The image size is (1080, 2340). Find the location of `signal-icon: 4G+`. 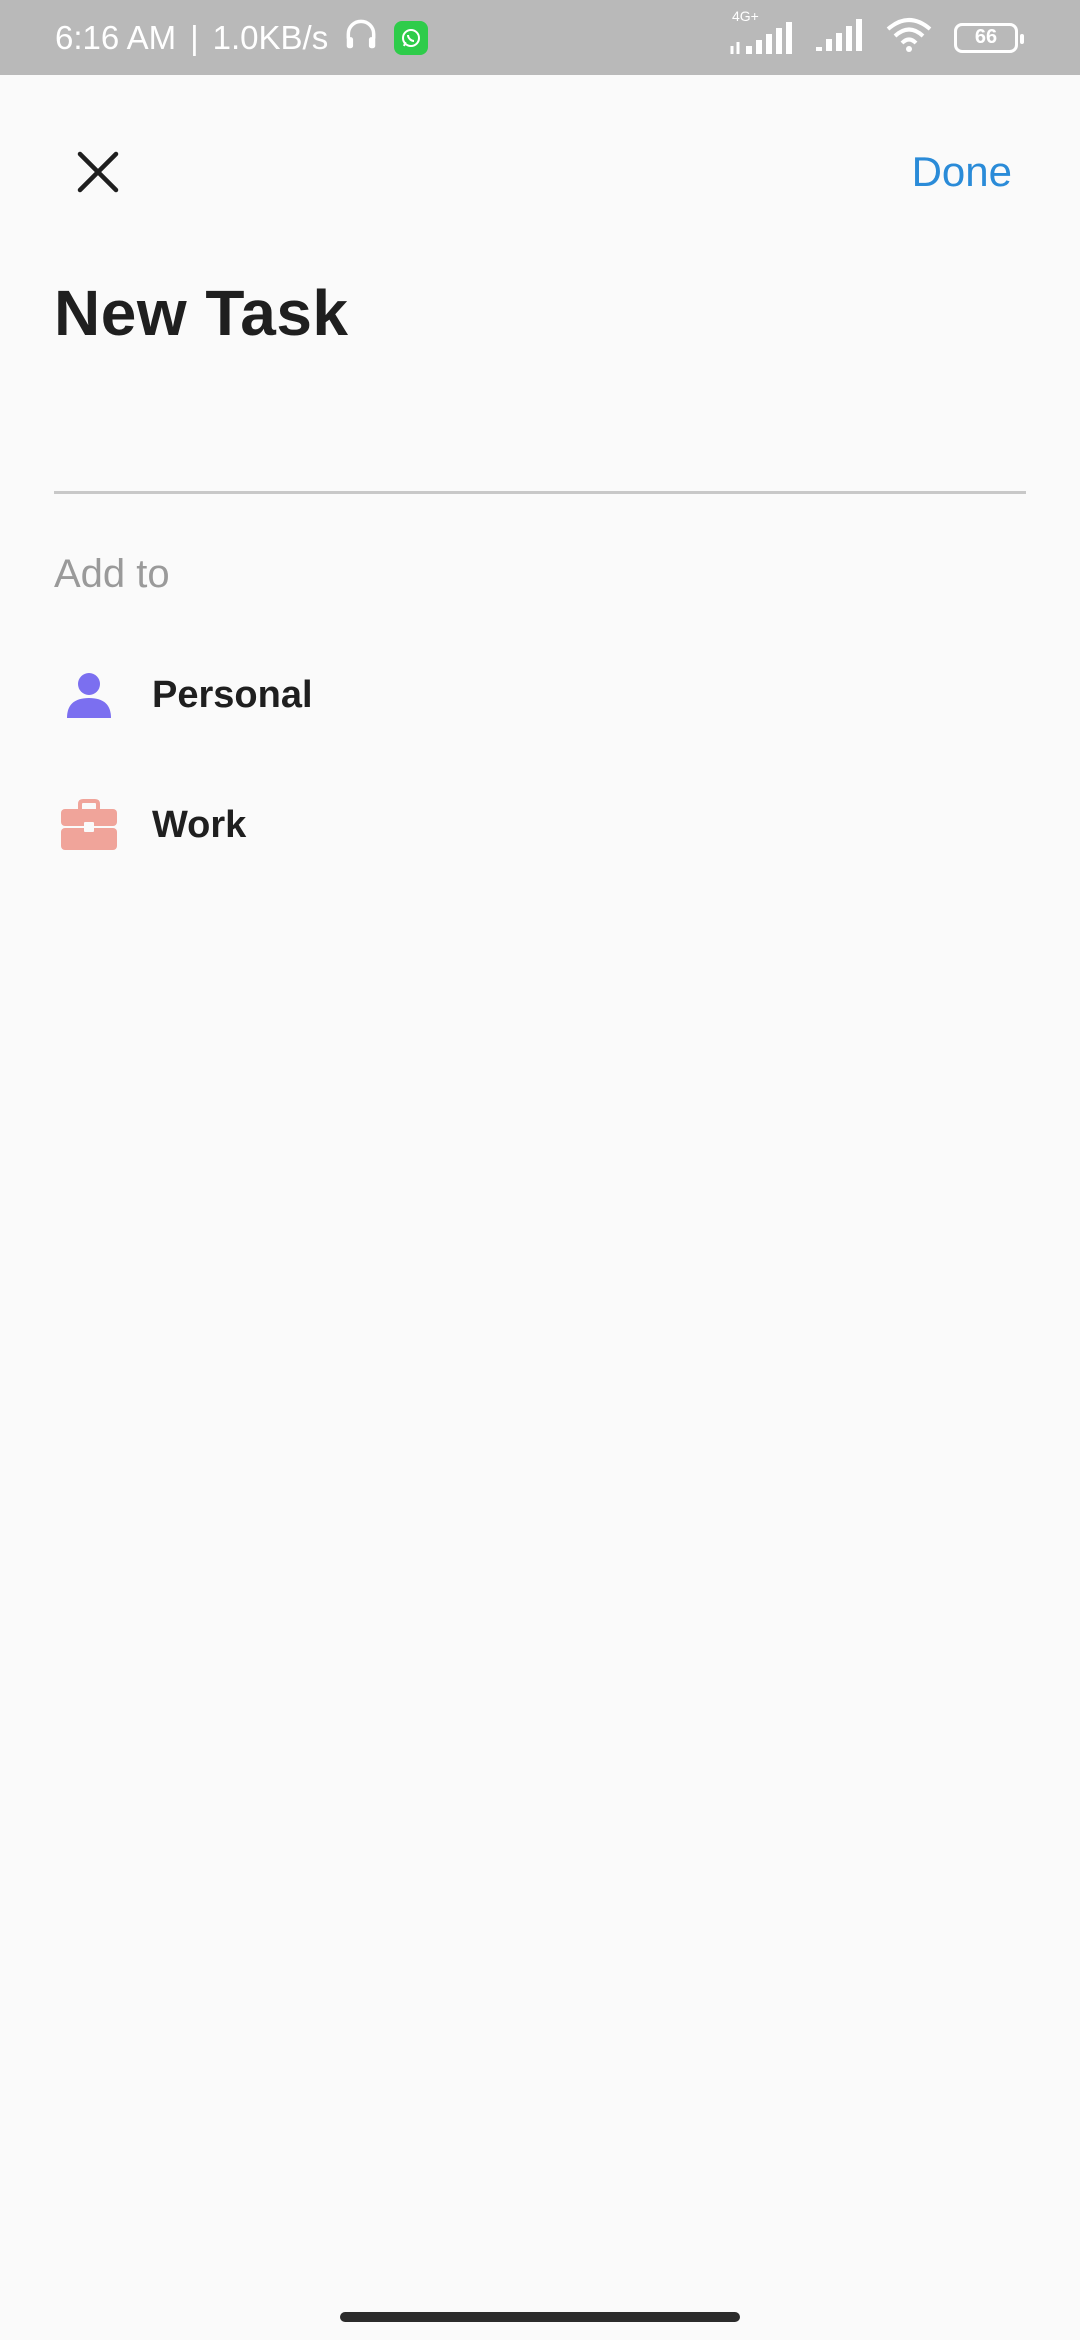

signal-icon: 4G+ is located at coordinates (761, 32).